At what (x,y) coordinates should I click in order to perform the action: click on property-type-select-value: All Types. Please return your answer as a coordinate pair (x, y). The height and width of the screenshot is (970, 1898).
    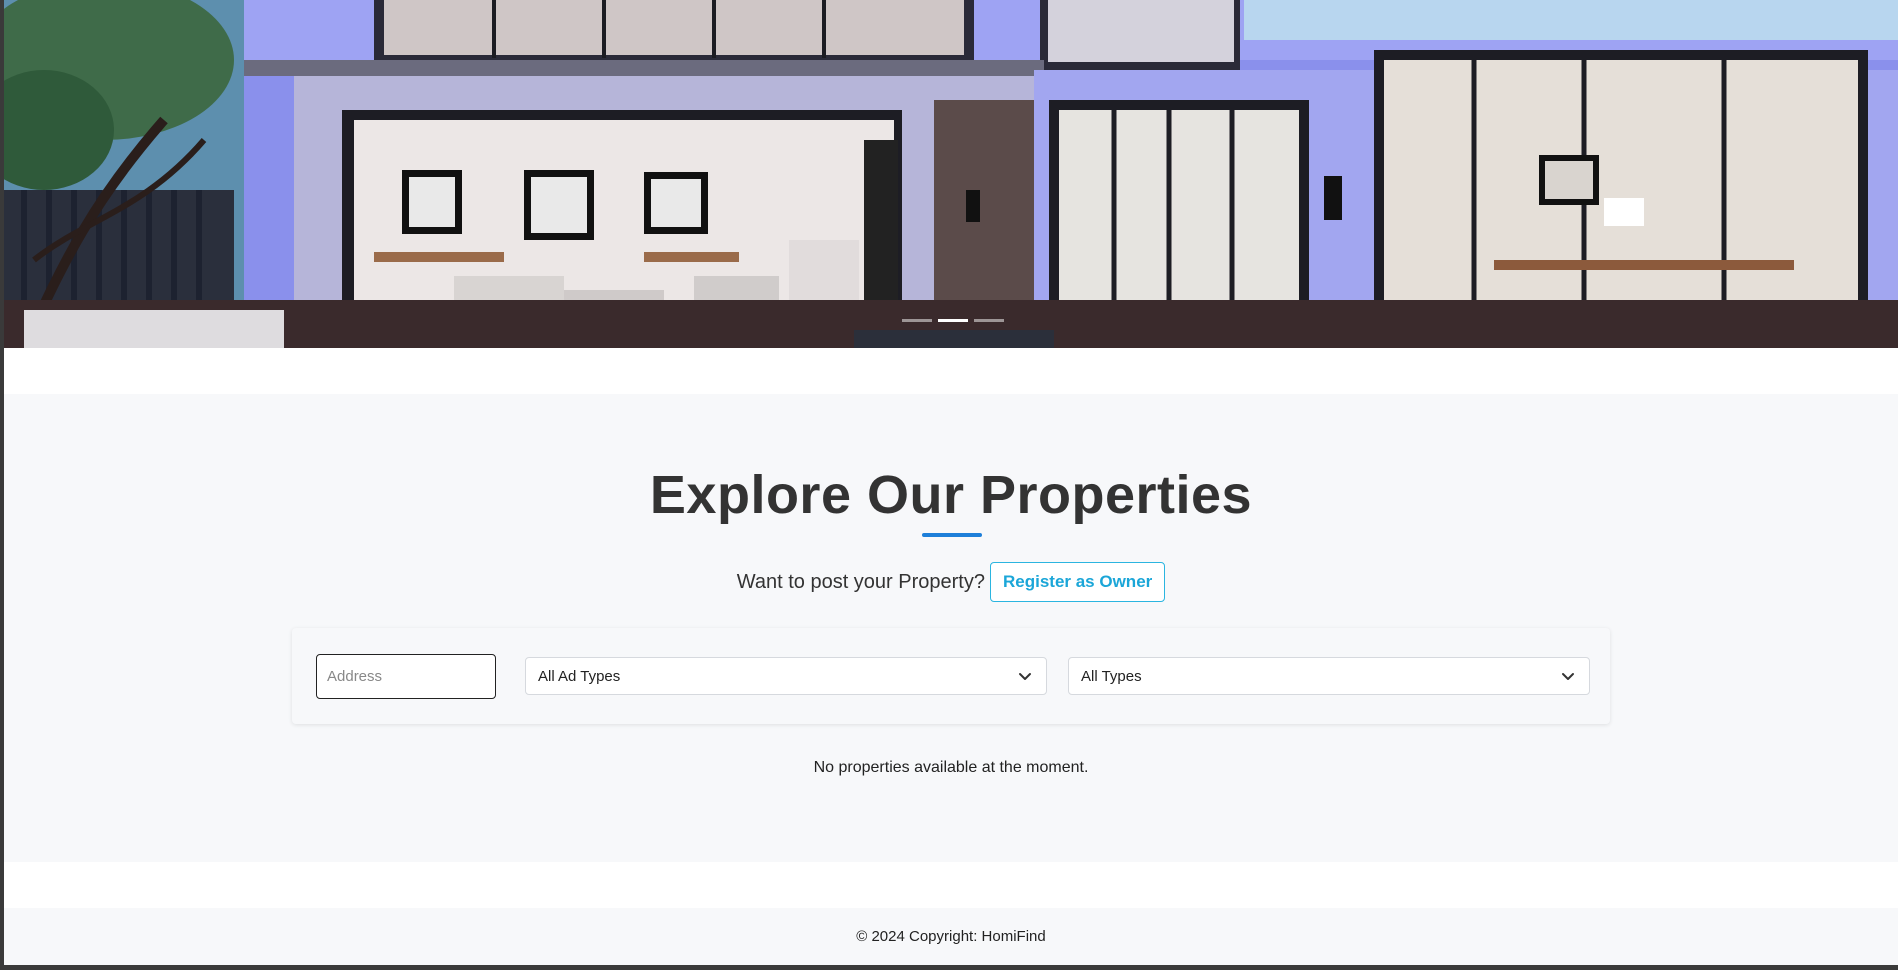
    Looking at the image, I should click on (1111, 676).